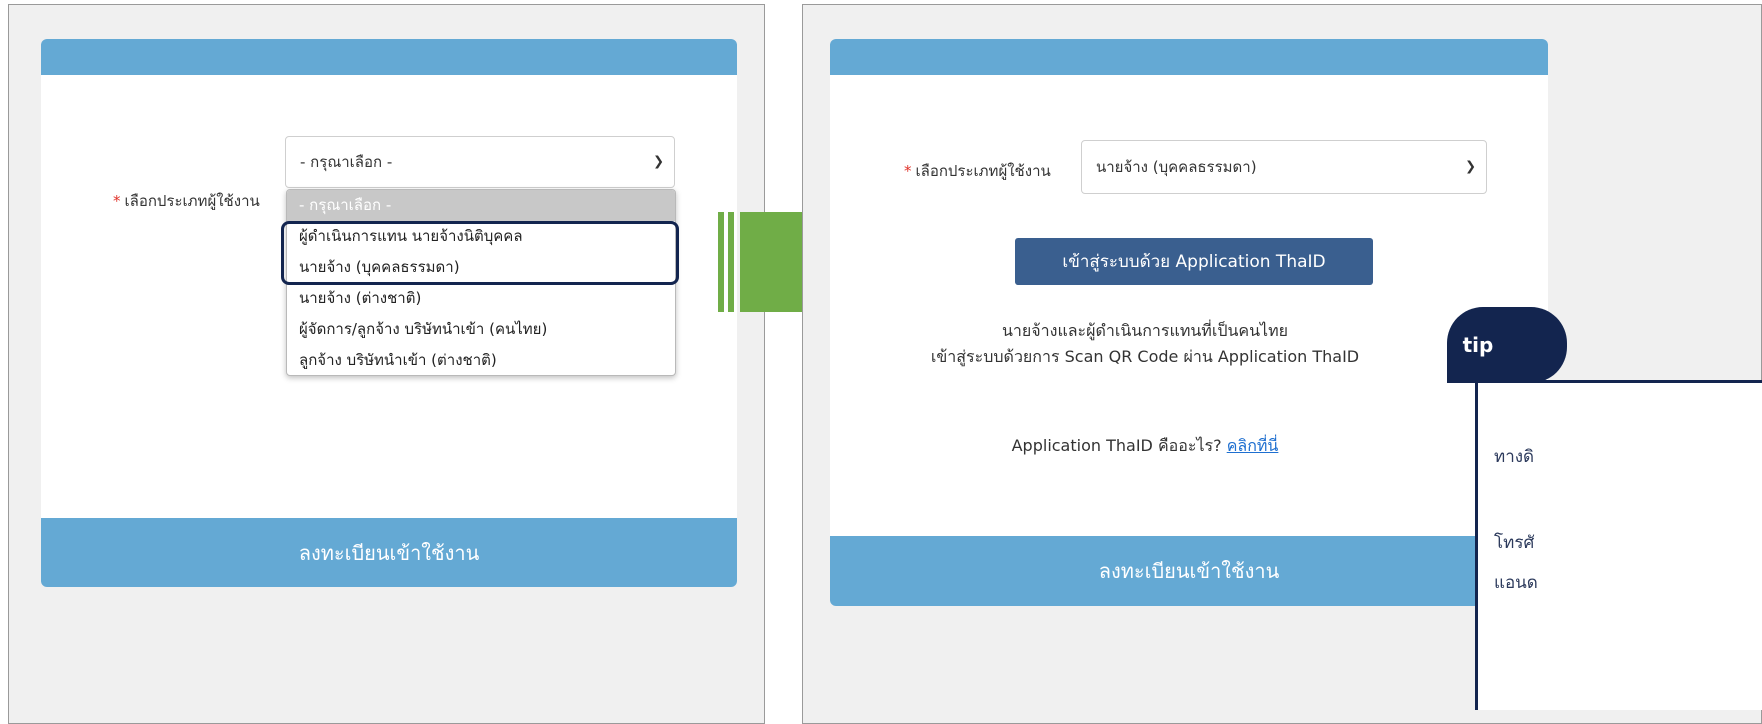 The image size is (1762, 724). Describe the element at coordinates (481, 329) in the screenshot. I see `dropdown-option-import-manager-thai: ผู้จัดการ/ลูกจ้าง บริษัทนำเข้า (คนไทย)` at that location.